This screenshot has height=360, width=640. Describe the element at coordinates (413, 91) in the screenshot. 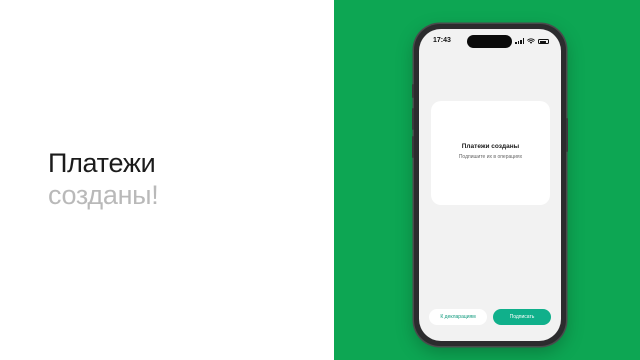

I see `phone-side-button` at that location.